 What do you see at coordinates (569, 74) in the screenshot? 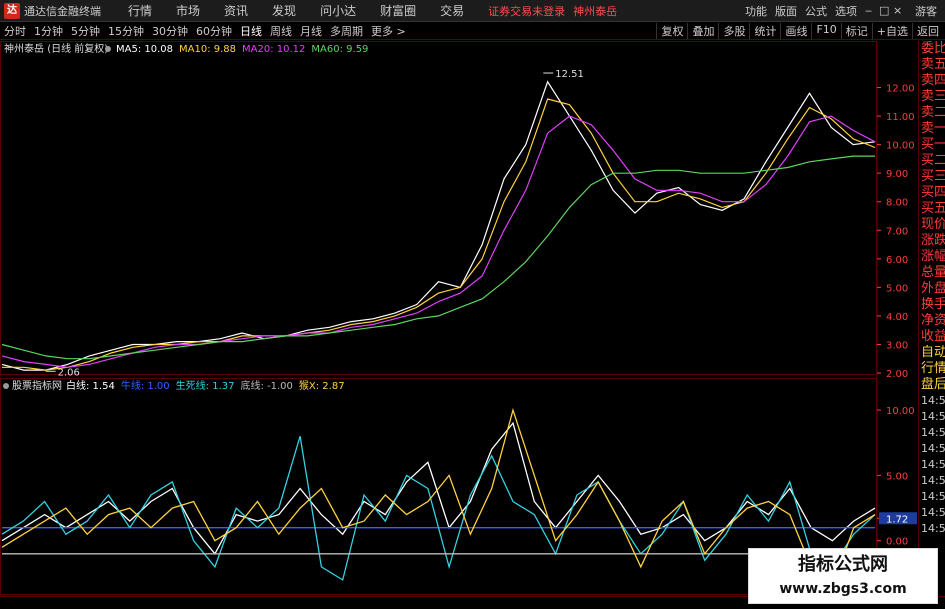
I see `annotation-label: 12.51` at bounding box center [569, 74].